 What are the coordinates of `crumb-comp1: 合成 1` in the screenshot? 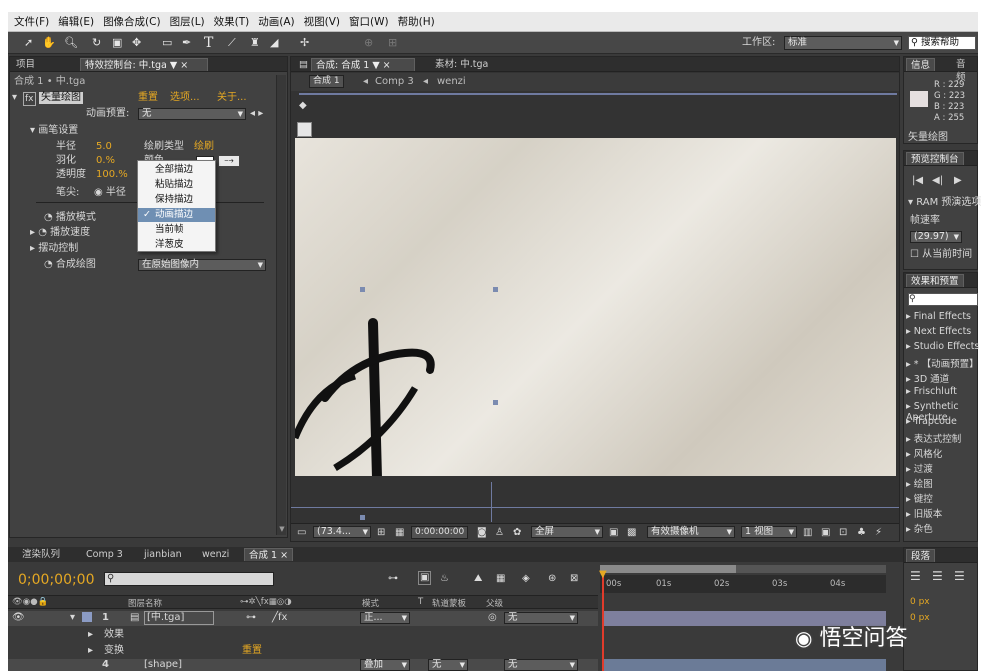 It's located at (326, 81).